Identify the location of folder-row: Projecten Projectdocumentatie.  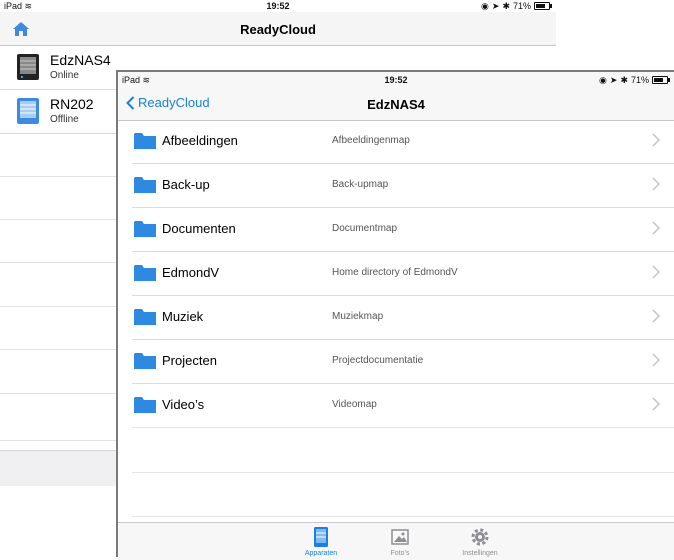
(403, 362).